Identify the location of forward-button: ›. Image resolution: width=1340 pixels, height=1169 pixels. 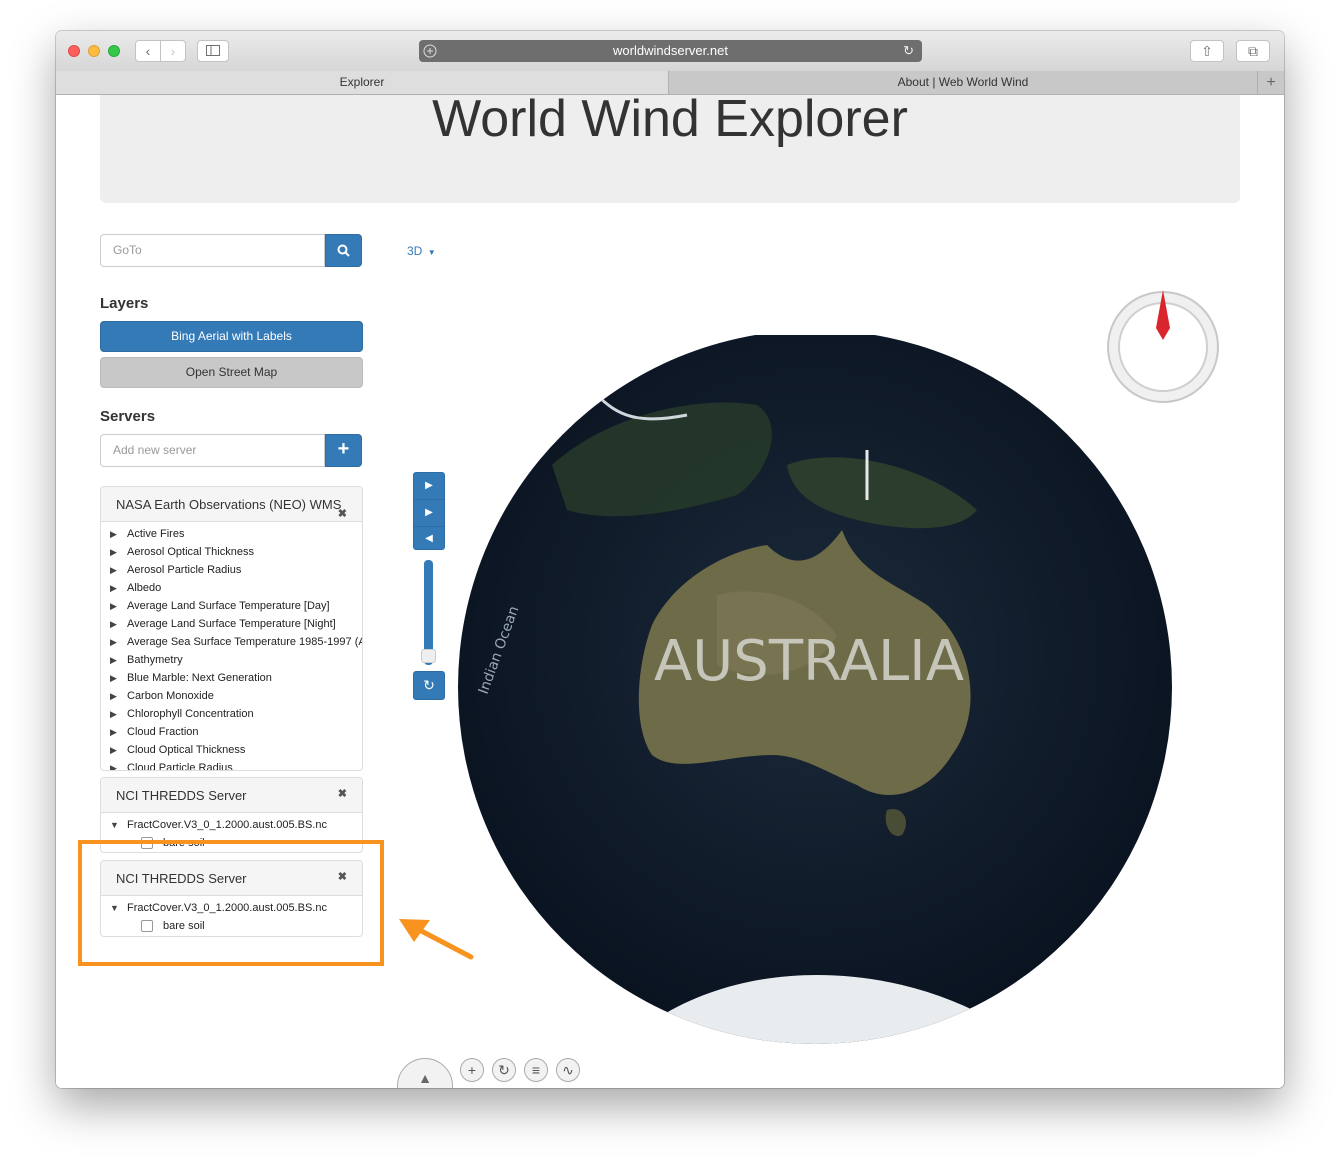
(173, 51).